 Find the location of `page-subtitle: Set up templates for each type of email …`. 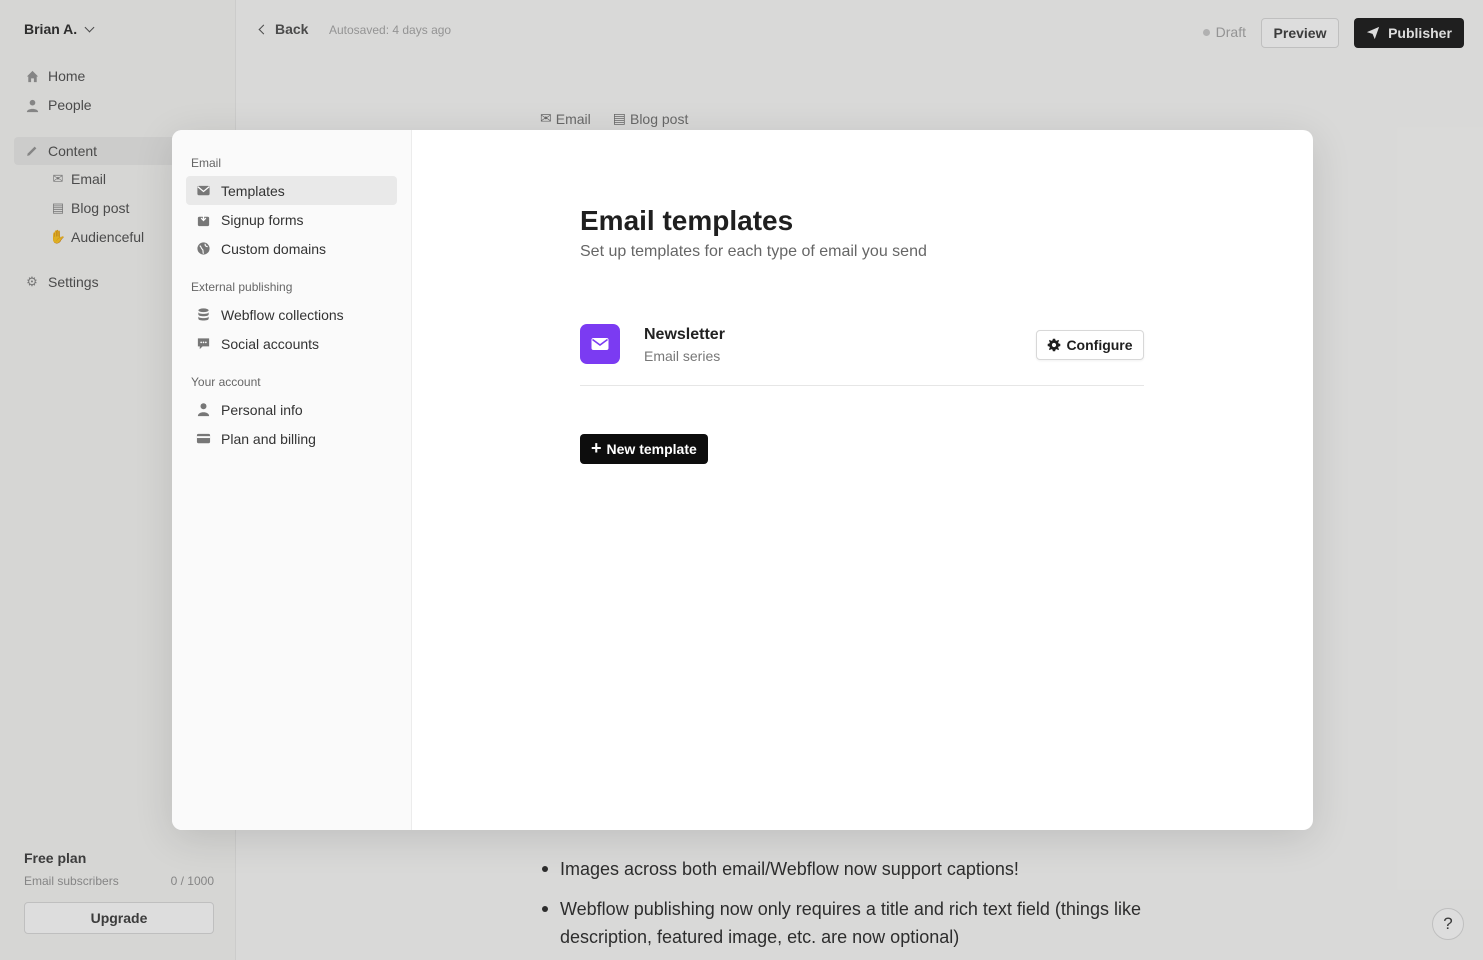

page-subtitle: Set up templates for each type of email … is located at coordinates (753, 251).